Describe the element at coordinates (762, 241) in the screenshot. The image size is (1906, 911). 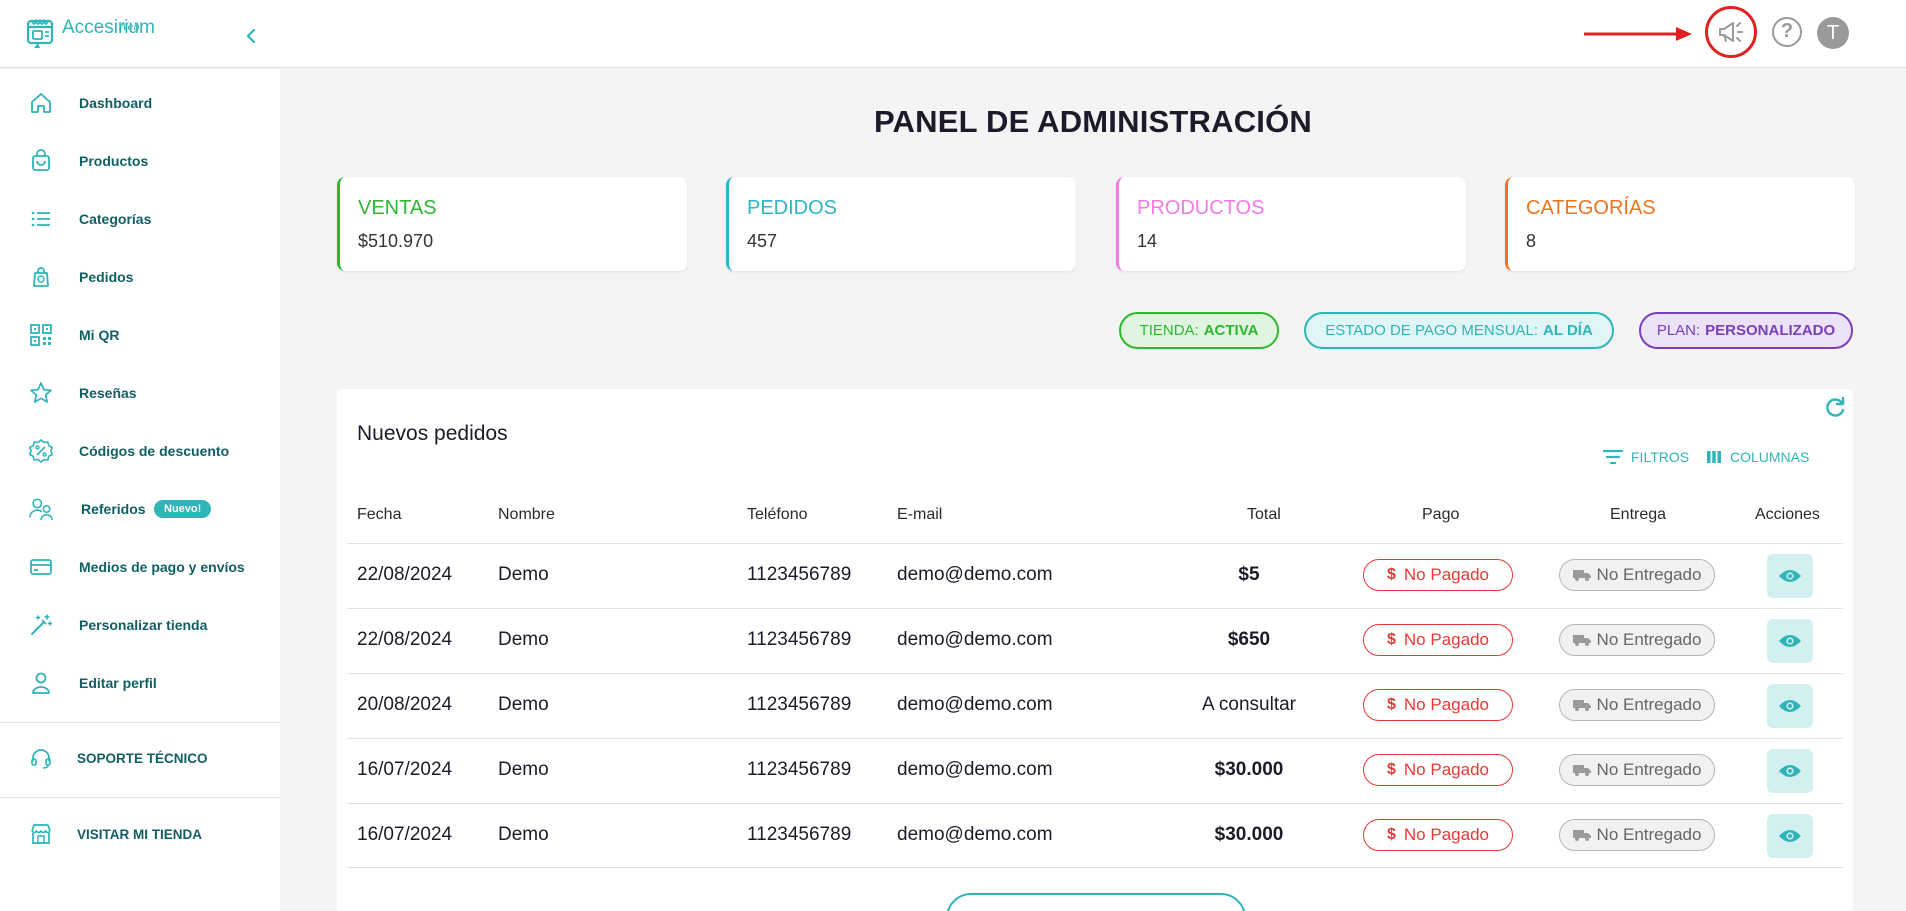
I see `stat-value: 457` at that location.